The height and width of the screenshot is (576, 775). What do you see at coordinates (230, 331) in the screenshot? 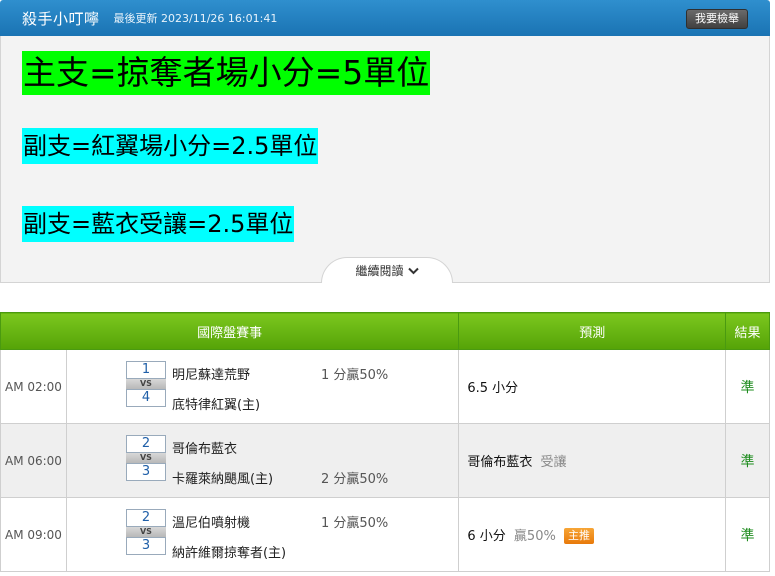
I see `event-column-header: 國際盤賽事` at bounding box center [230, 331].